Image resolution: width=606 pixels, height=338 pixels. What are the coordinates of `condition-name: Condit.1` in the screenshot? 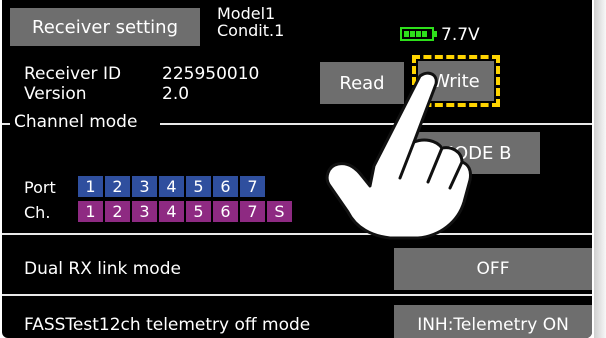 It's located at (251, 30).